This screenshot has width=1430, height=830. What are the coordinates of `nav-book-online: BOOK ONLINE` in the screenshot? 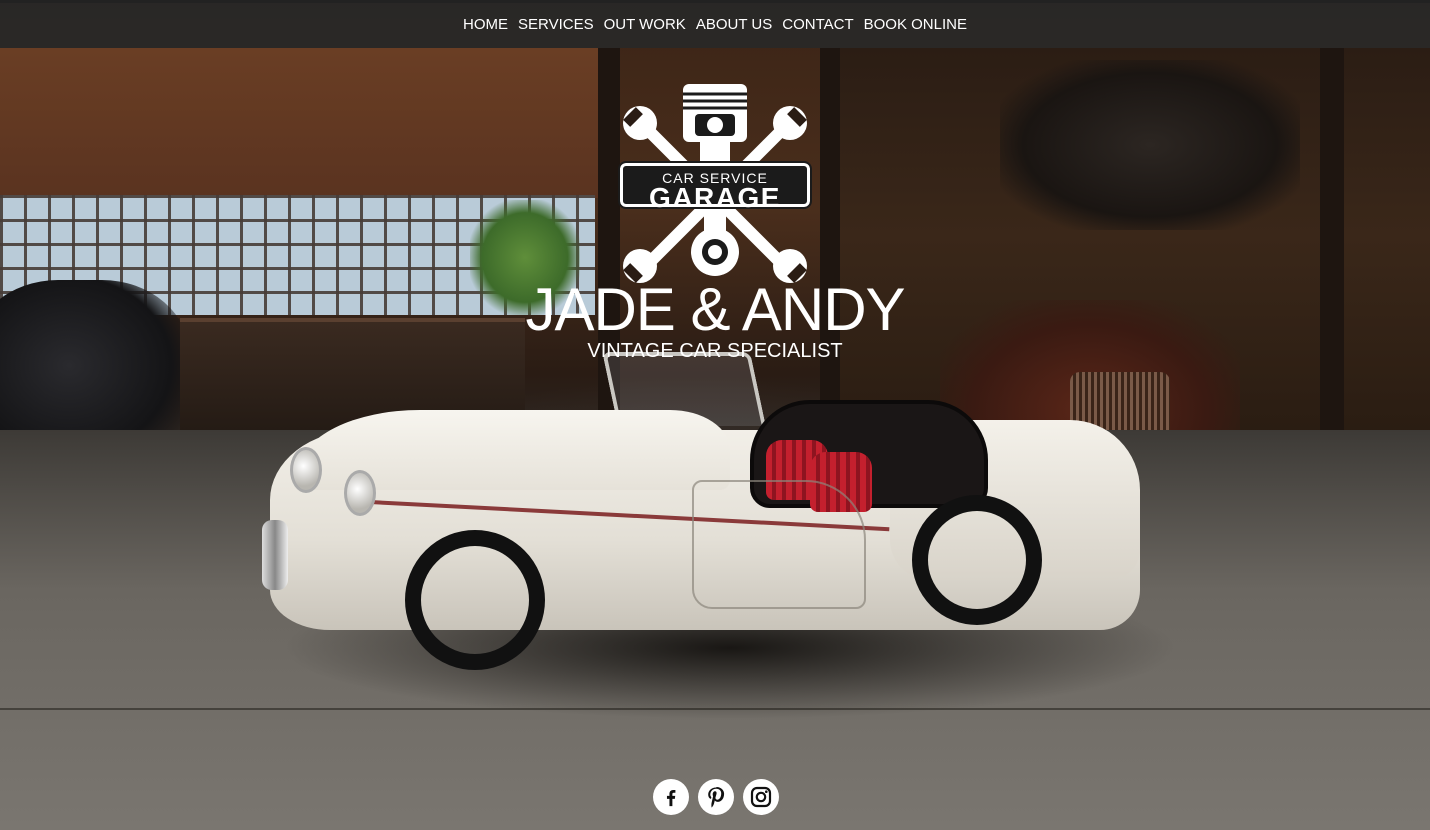 It's located at (915, 24).